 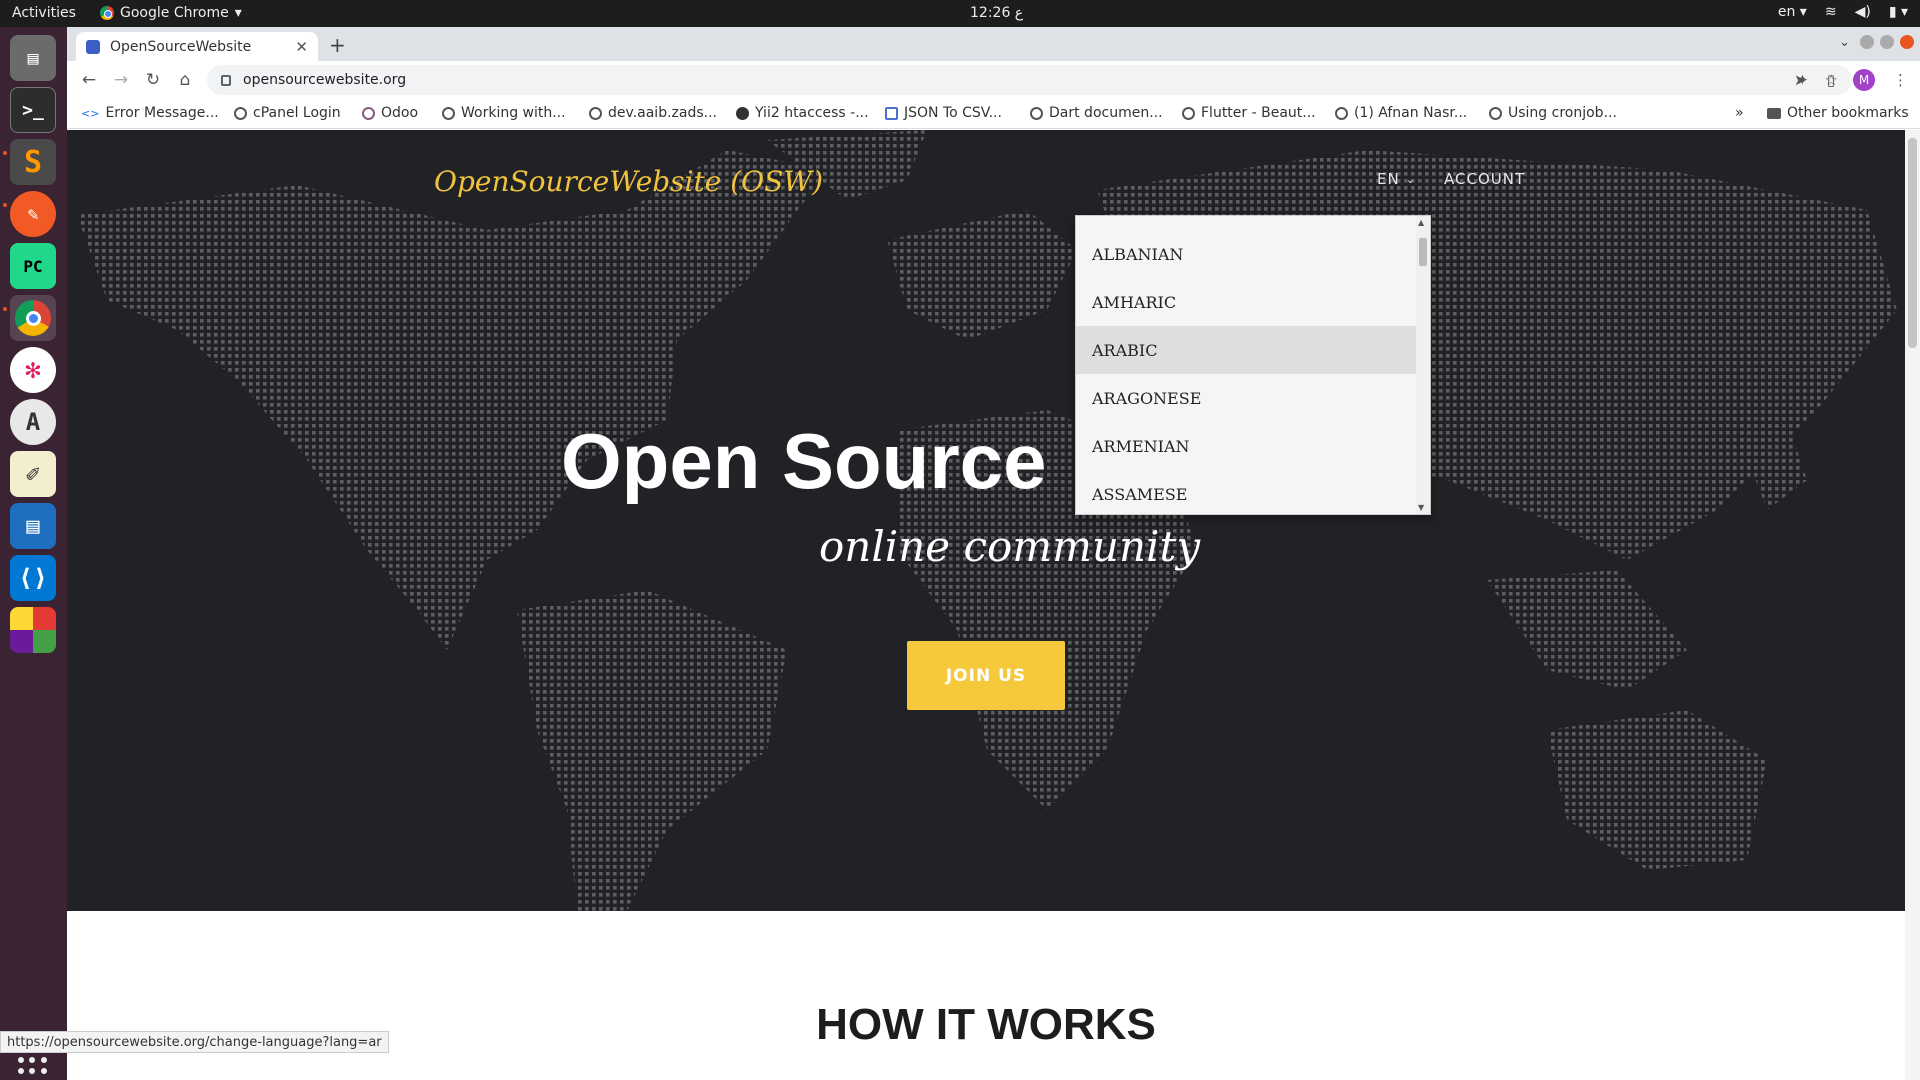 What do you see at coordinates (238, 13) in the screenshot?
I see `caret-down-icon: ▾` at bounding box center [238, 13].